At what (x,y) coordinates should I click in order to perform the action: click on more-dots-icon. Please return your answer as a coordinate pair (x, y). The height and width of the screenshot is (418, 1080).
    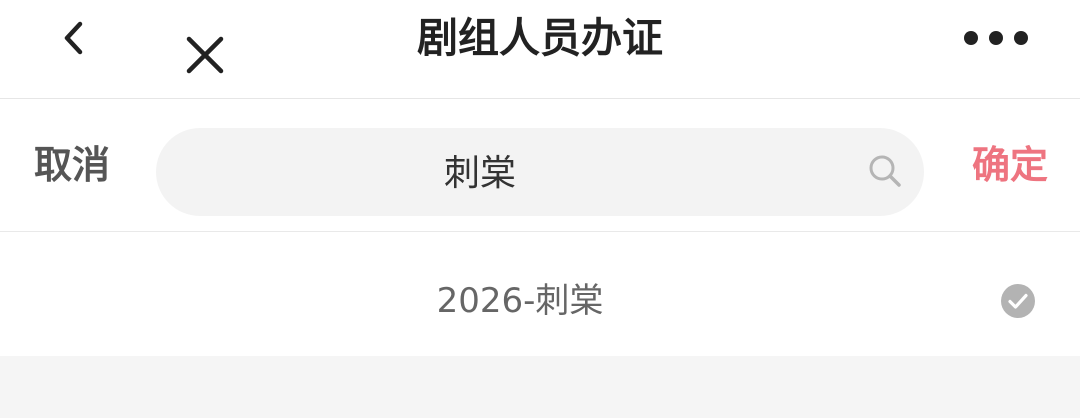
    Looking at the image, I should click on (996, 38).